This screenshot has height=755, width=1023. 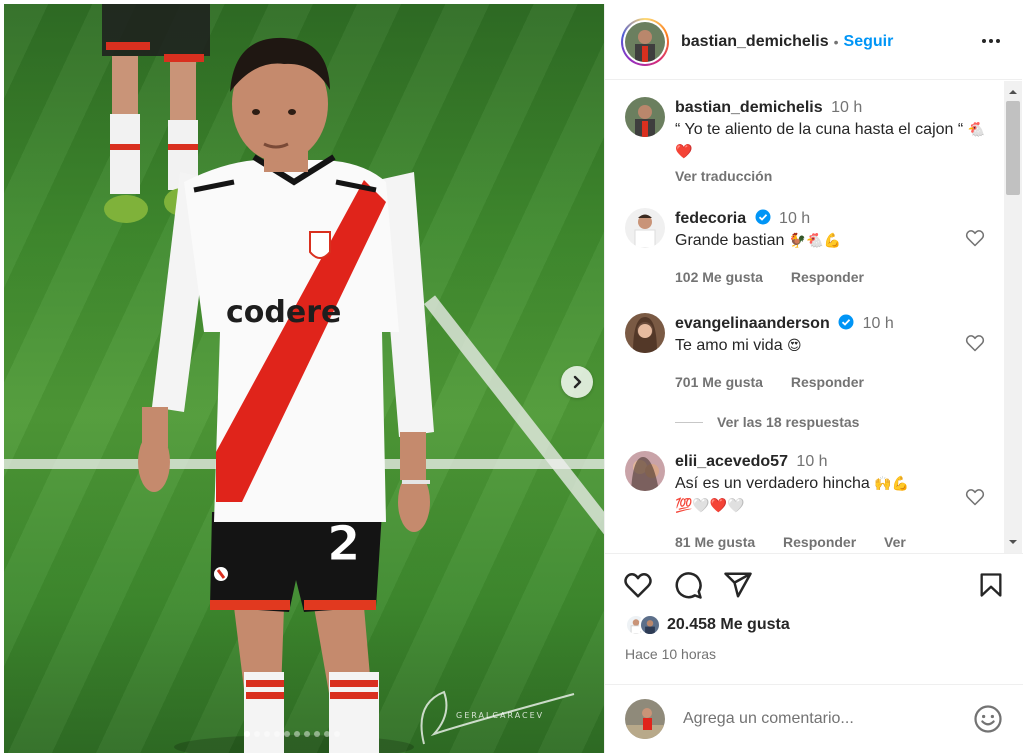 I want to click on comment-username: elii_acevedo57, so click(x=731, y=461).